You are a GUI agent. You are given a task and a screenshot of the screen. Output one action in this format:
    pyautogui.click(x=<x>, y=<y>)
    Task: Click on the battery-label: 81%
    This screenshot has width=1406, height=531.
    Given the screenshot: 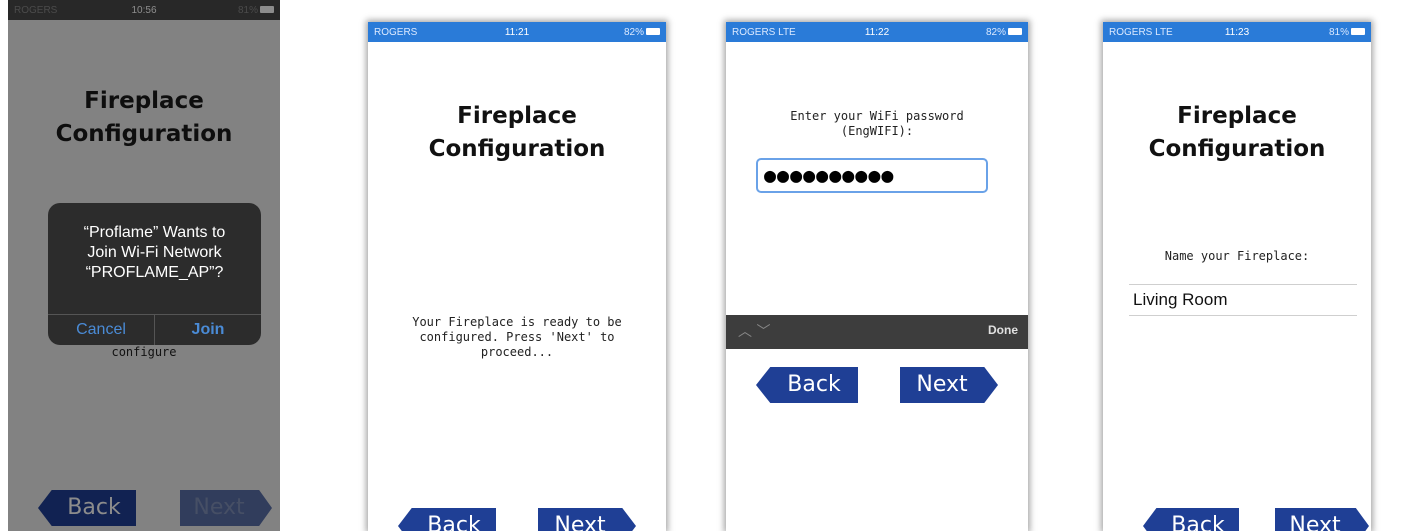 What is the action you would take?
    pyautogui.click(x=1338, y=32)
    